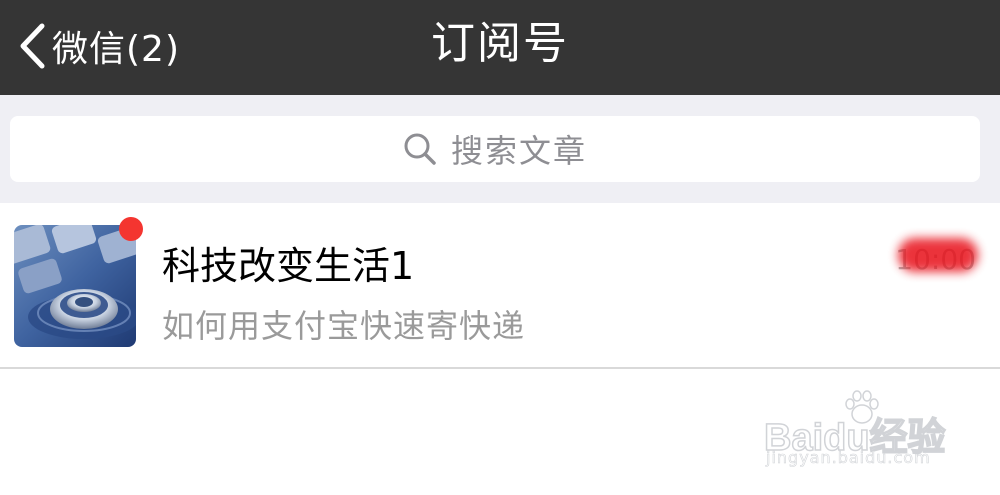  What do you see at coordinates (500, 368) in the screenshot?
I see `list-divider` at bounding box center [500, 368].